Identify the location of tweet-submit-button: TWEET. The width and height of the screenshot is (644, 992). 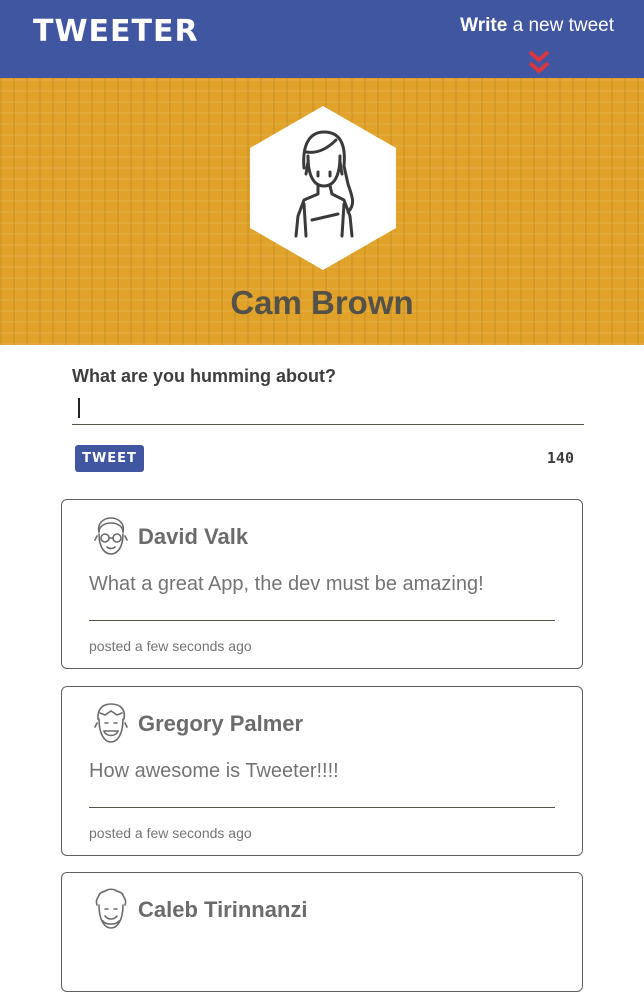
(109, 458).